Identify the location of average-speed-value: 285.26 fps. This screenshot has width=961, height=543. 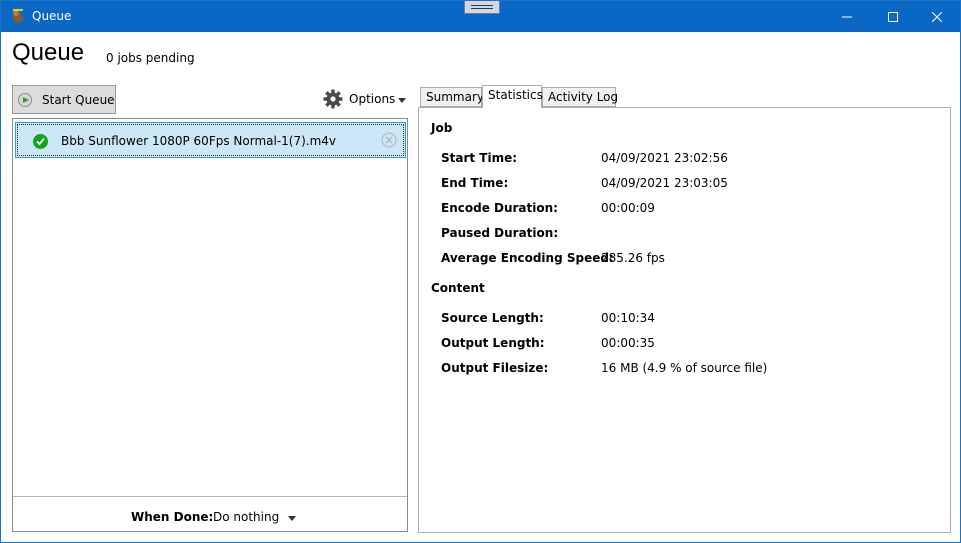
(633, 258).